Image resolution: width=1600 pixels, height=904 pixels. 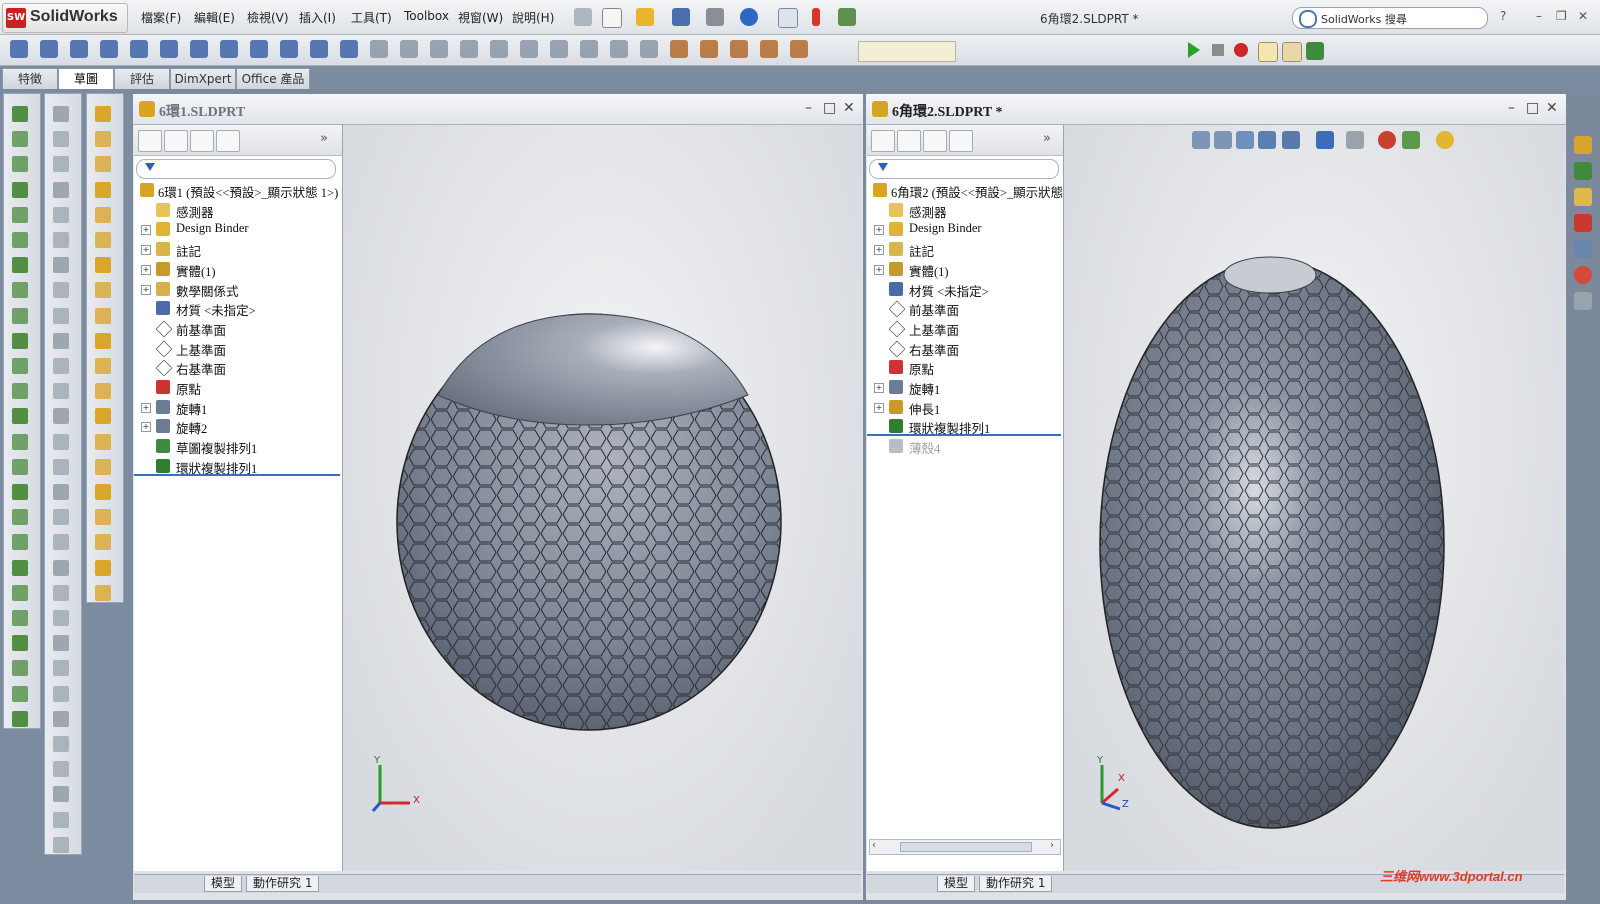 What do you see at coordinates (1583, 171) in the screenshot?
I see `design-library-icon` at bounding box center [1583, 171].